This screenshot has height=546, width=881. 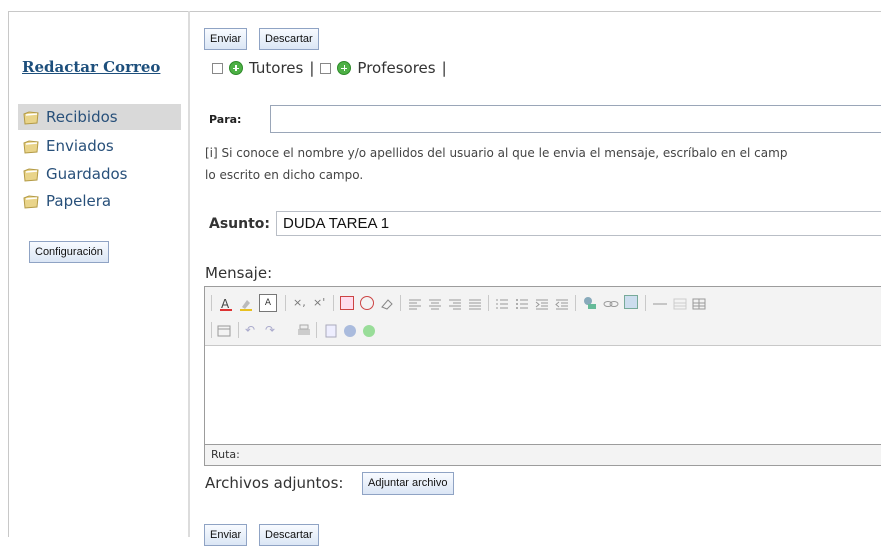 I want to click on profesores-checkbox, so click(x=326, y=68).